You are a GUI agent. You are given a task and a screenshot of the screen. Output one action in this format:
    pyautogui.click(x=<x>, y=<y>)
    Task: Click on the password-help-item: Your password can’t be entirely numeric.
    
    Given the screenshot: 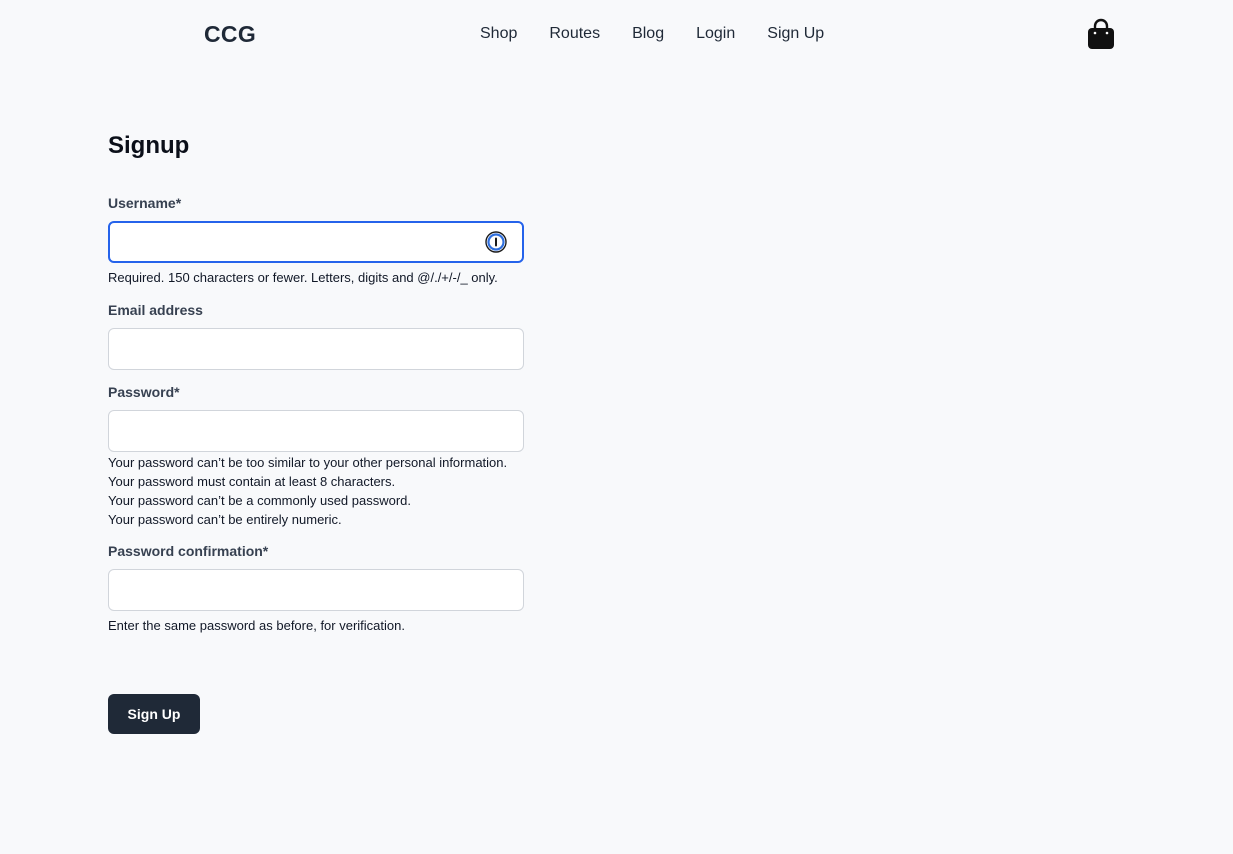 What is the action you would take?
    pyautogui.click(x=225, y=519)
    